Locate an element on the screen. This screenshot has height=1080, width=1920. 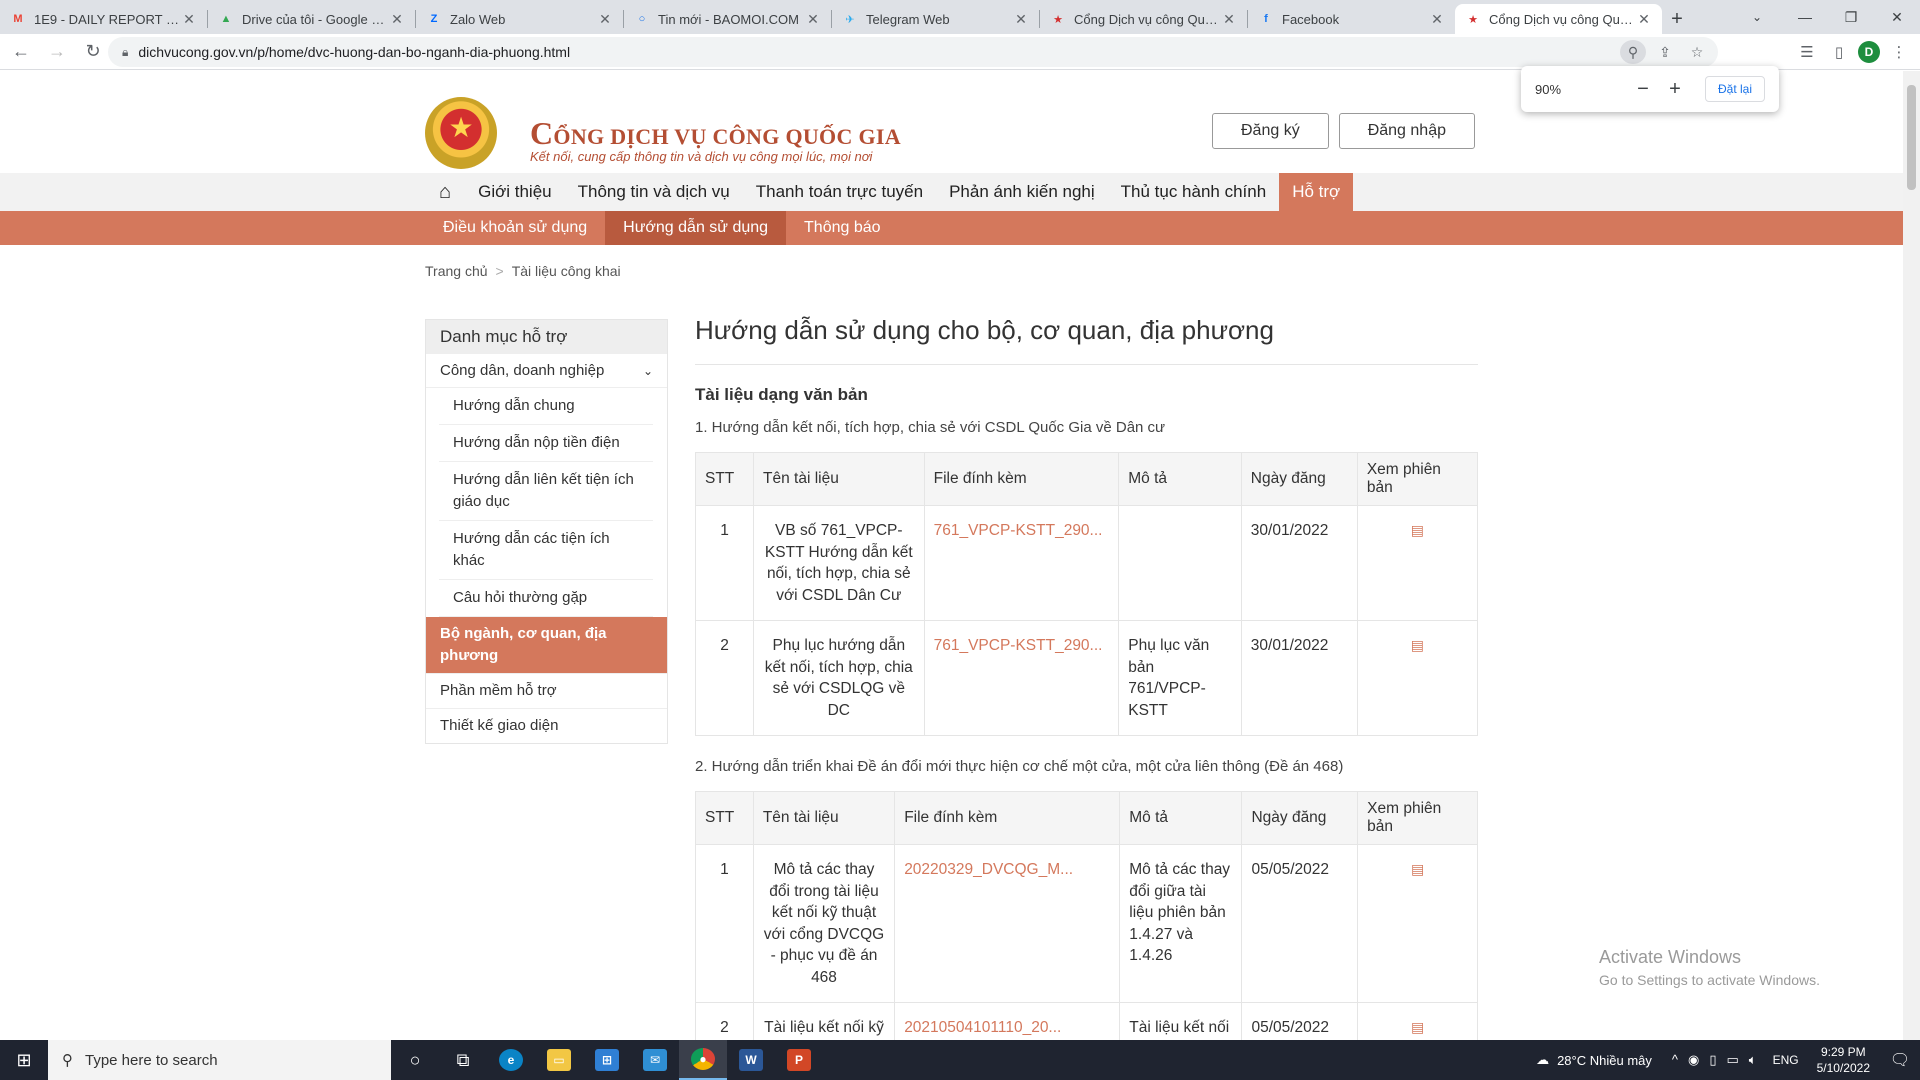
login-button: Đăng nhập is located at coordinates (1406, 131).